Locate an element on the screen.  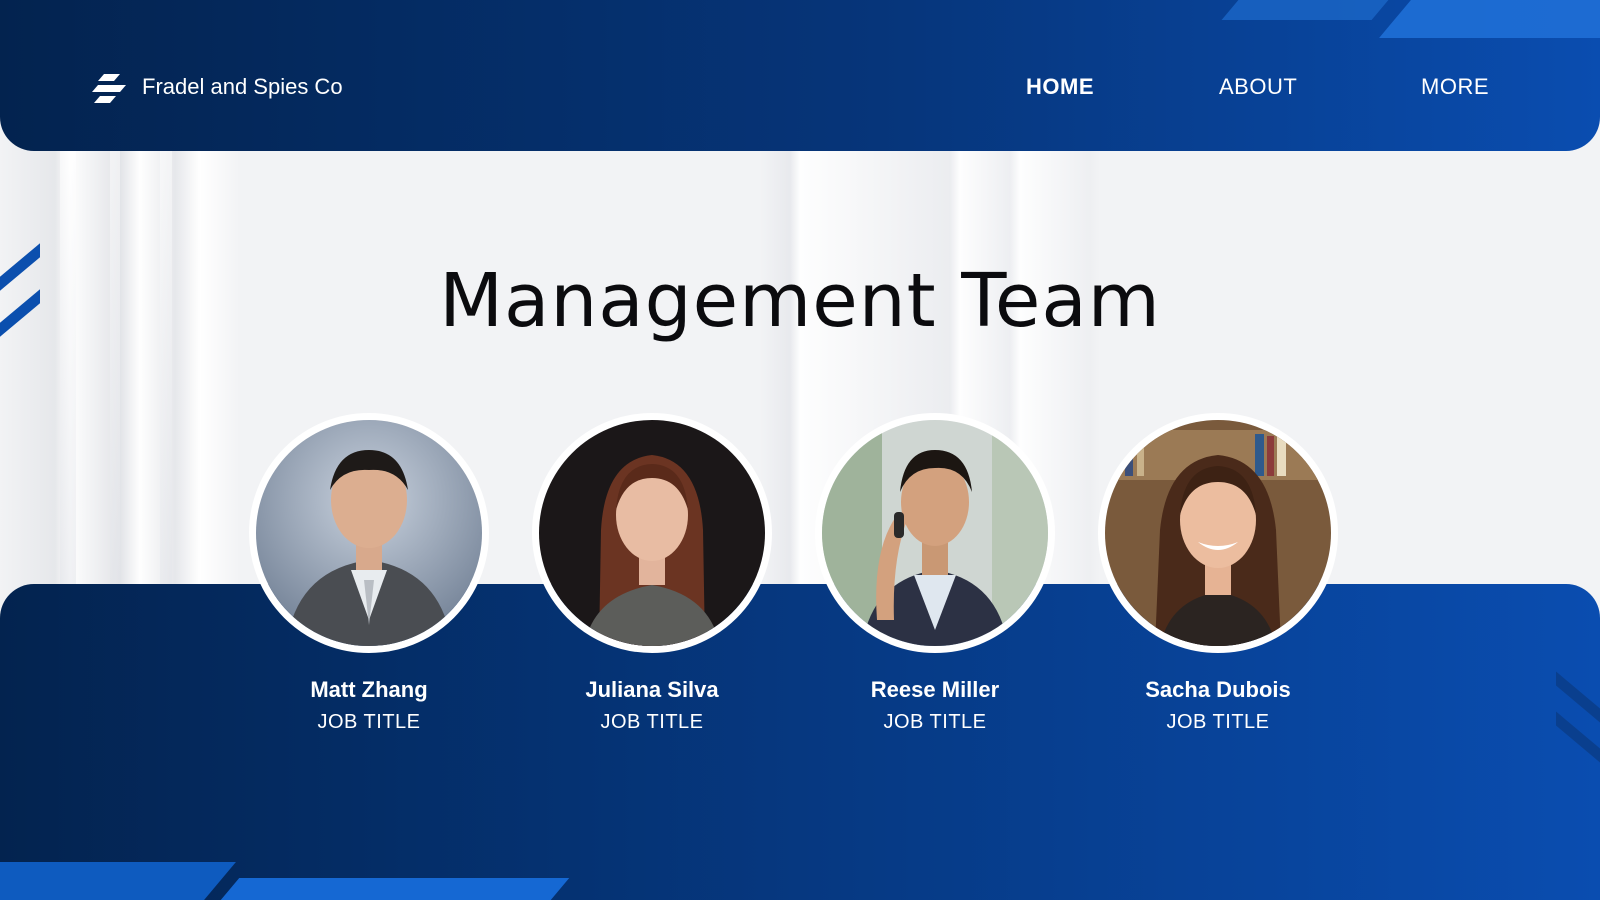
nav-about: ABOUT is located at coordinates (1258, 87).